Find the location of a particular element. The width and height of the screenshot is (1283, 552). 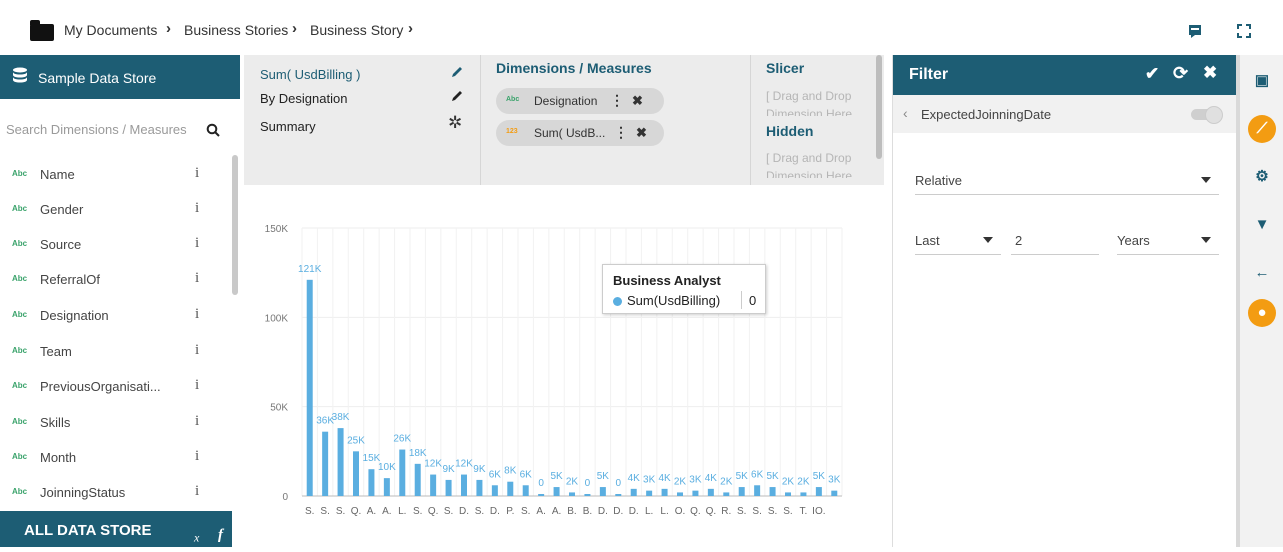

search-input: Search Dimensions / Measures is located at coordinates (96, 129).